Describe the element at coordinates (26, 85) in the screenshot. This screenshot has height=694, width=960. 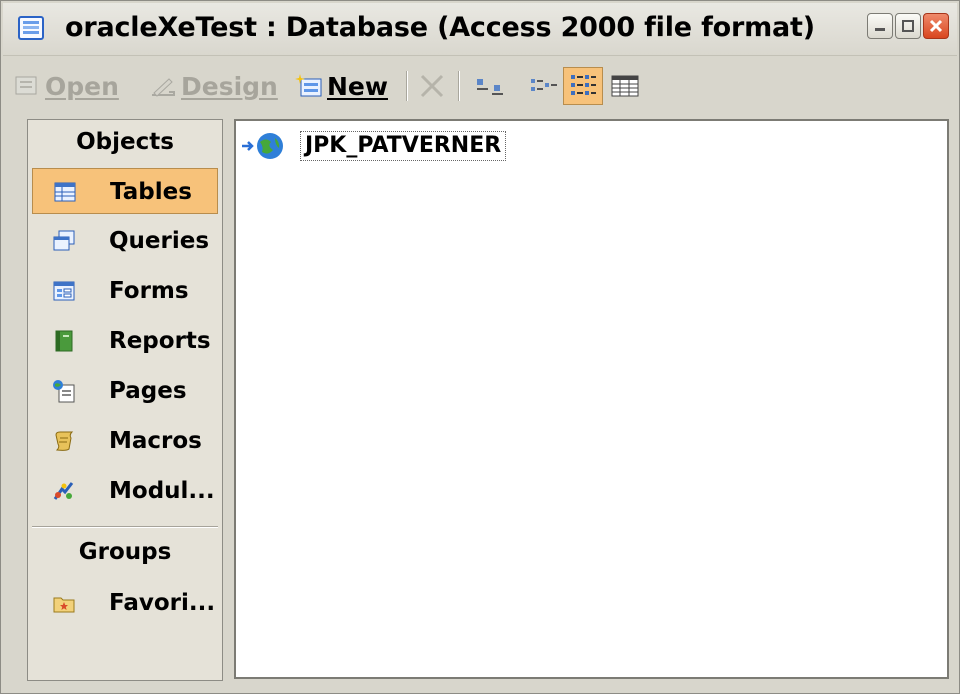
I see `open-table-icon` at that location.